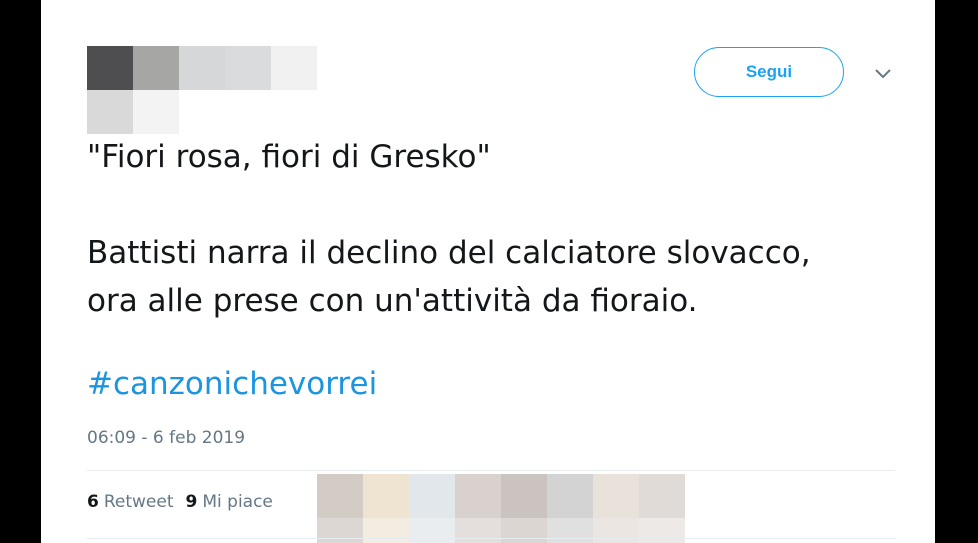 This screenshot has height=543, width=978. Describe the element at coordinates (138, 502) in the screenshot. I see `retweets-label: Retweet` at that location.